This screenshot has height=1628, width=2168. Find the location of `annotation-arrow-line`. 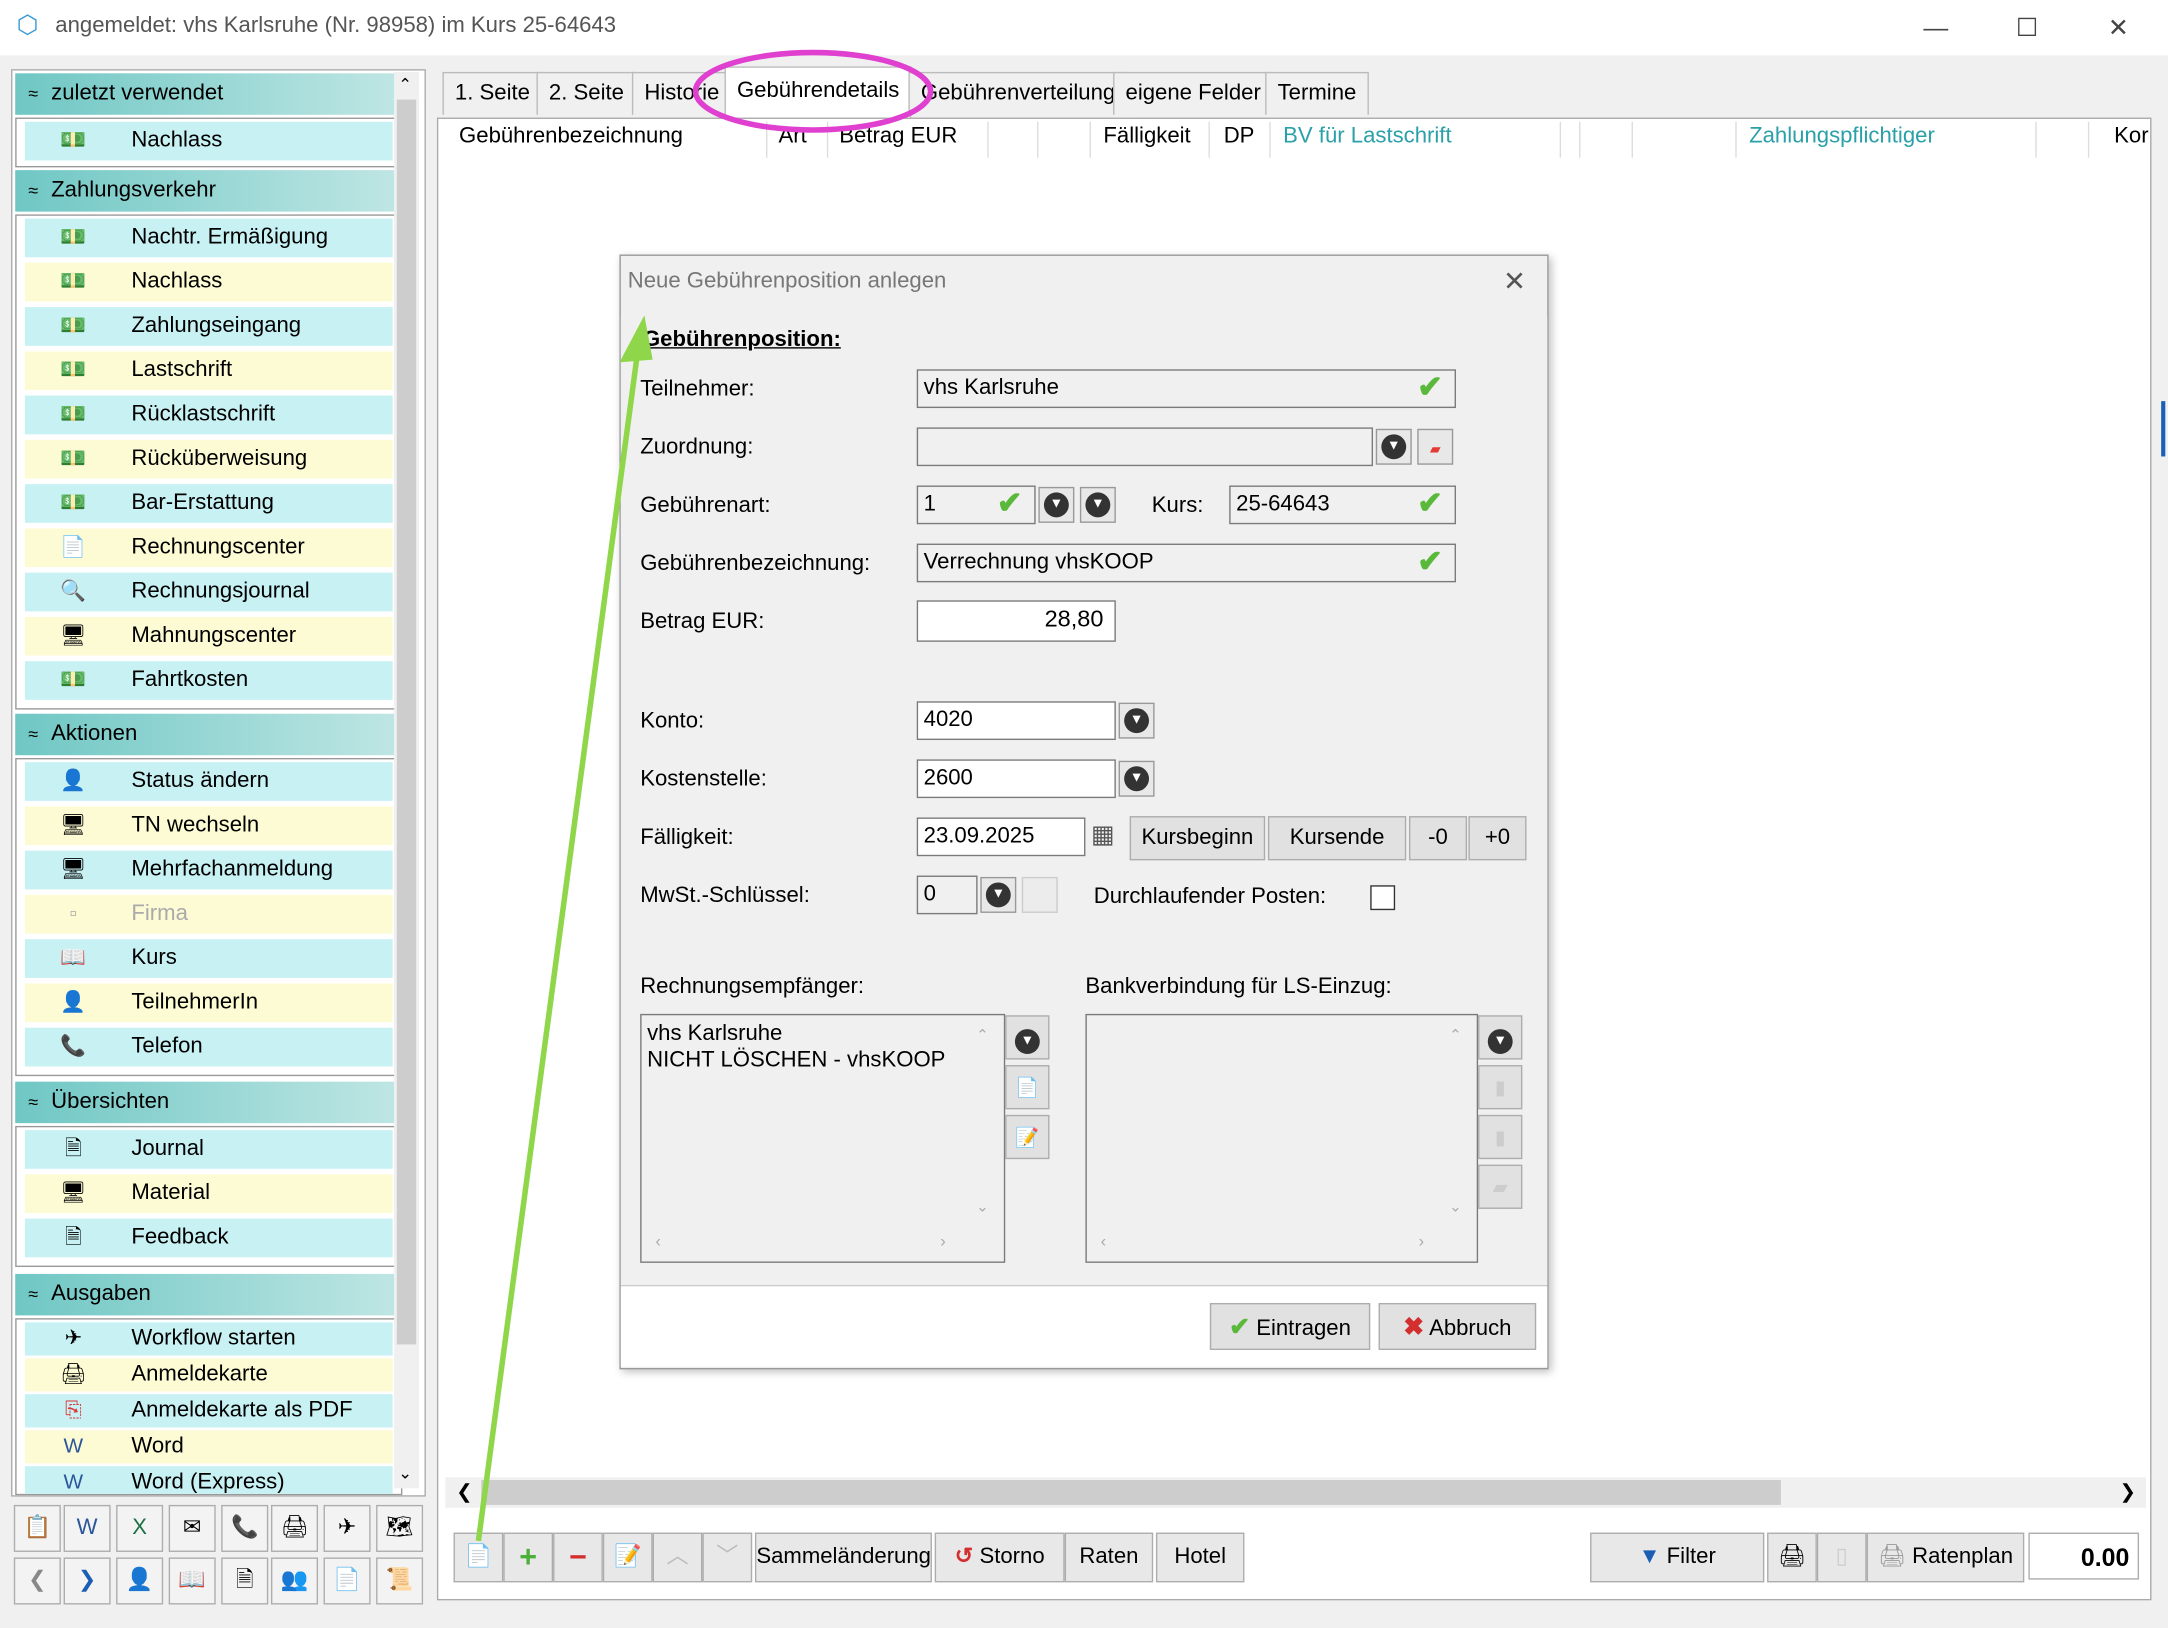

annotation-arrow-line is located at coordinates (558, 942).